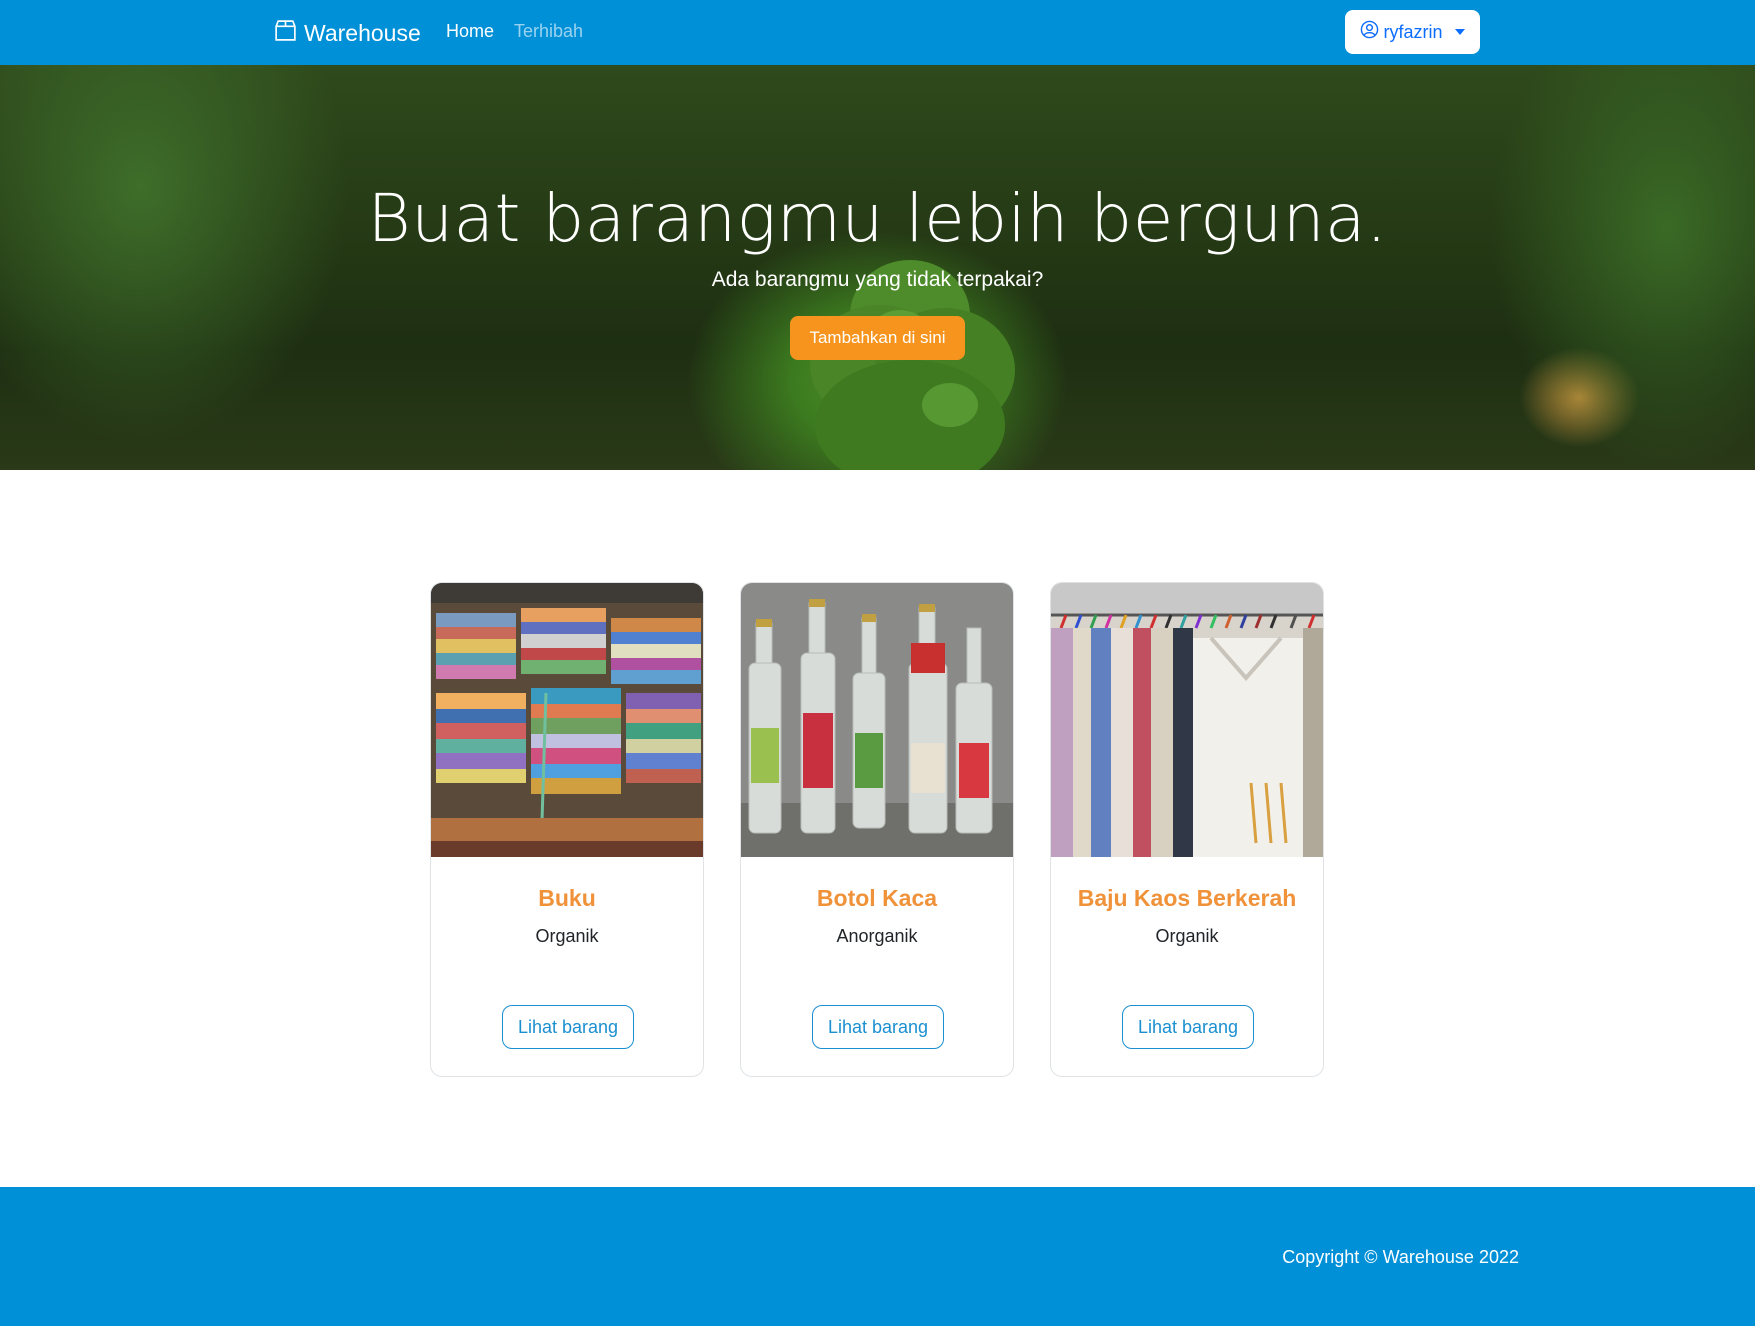 The width and height of the screenshot is (1755, 1326). What do you see at coordinates (877, 936) in the screenshot?
I see `item-category: Anorganik` at bounding box center [877, 936].